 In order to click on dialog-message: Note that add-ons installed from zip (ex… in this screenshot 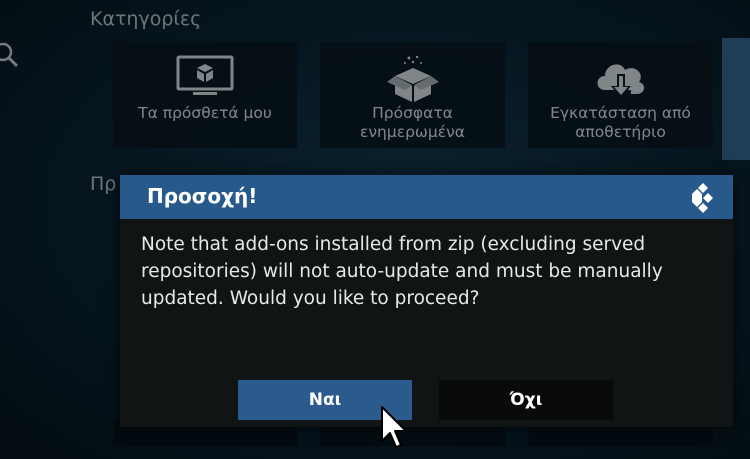, I will do `click(402, 271)`.